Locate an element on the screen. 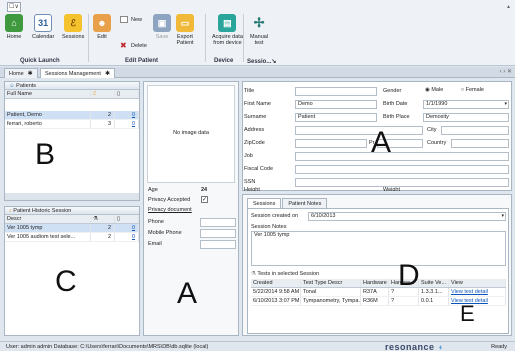 Image resolution: width=515 pixels, height=351 pixels. session-notes-field: Ver 1005 tymp is located at coordinates (378, 248).